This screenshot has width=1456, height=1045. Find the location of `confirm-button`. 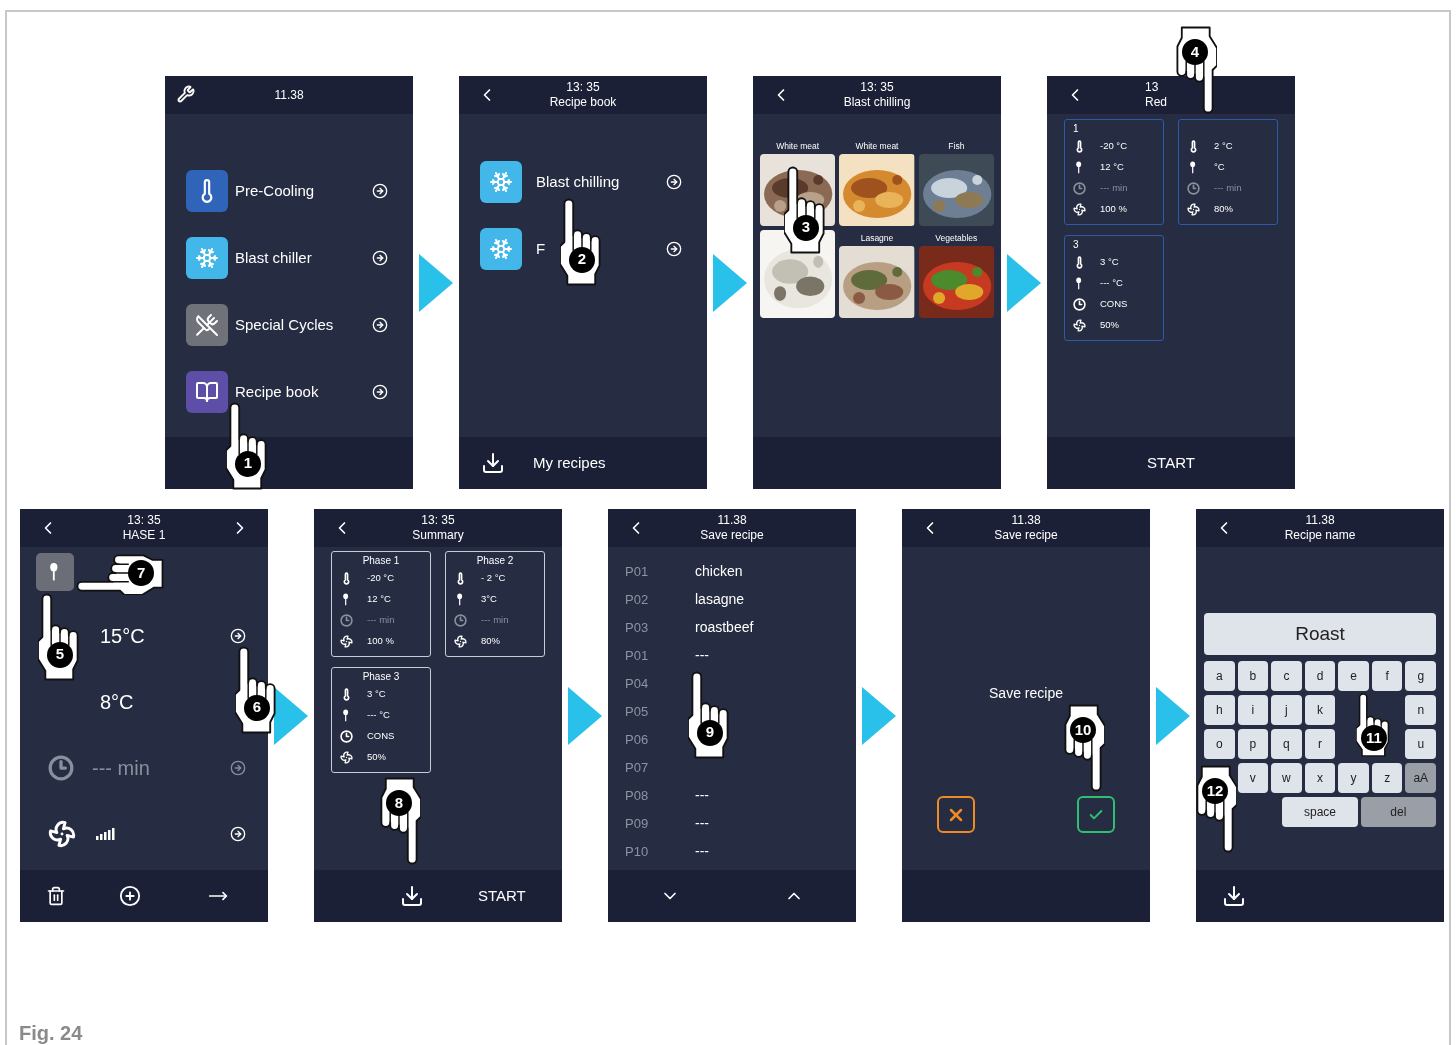

confirm-button is located at coordinates (1096, 814).